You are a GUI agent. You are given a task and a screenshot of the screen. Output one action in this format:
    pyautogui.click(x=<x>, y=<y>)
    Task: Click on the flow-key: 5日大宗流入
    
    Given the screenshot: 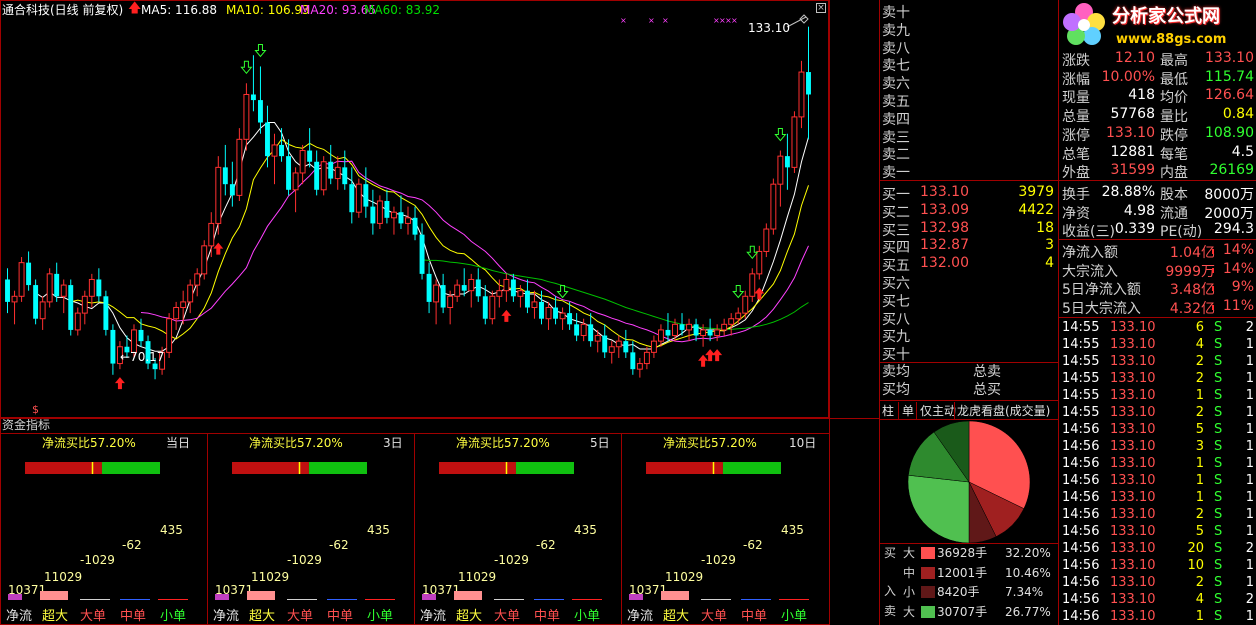 What is the action you would take?
    pyautogui.click(x=1101, y=309)
    